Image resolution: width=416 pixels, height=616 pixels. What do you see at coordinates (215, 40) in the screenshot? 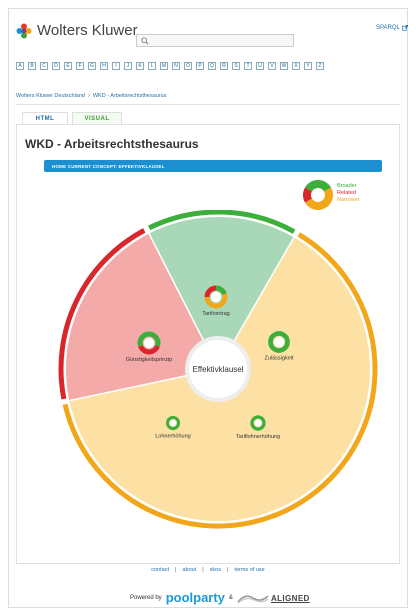
I see `search-input` at bounding box center [215, 40].